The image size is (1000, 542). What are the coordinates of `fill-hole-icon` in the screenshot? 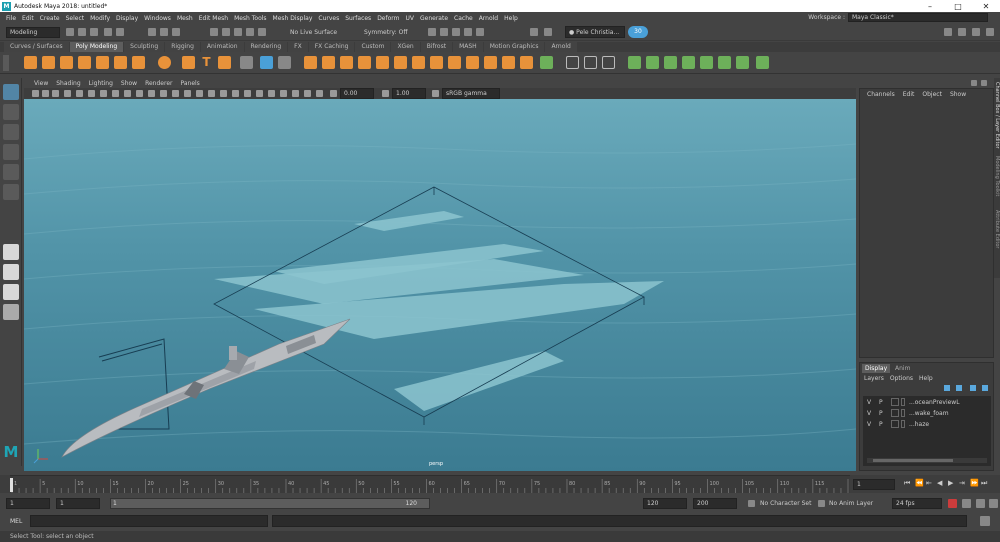 It's located at (364, 62).